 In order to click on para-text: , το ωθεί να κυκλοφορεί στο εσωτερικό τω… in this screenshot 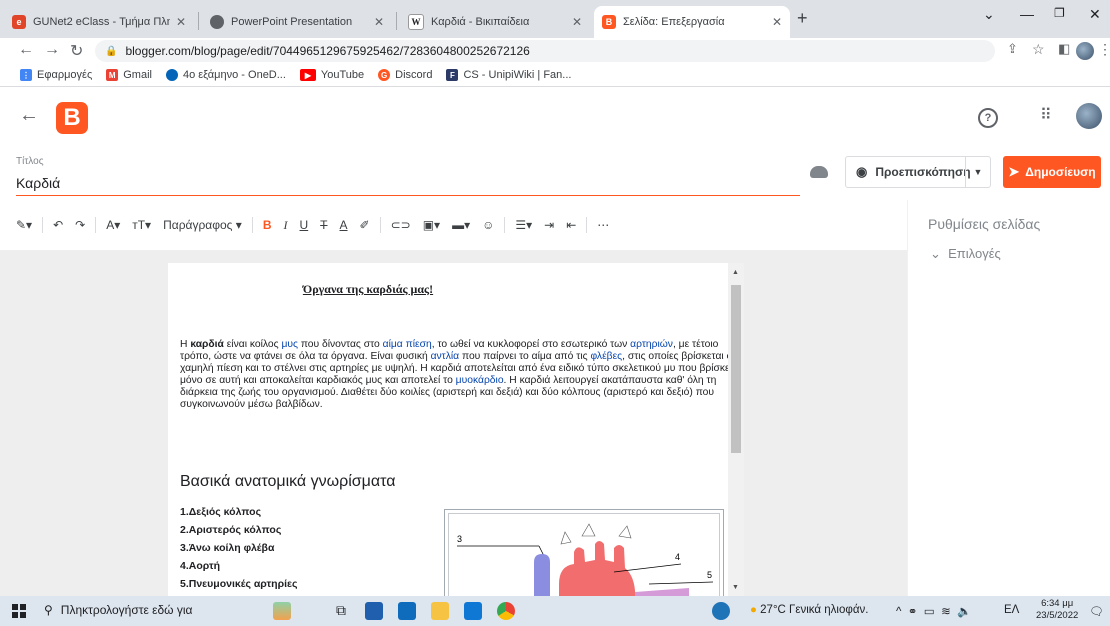, I will do `click(531, 344)`.